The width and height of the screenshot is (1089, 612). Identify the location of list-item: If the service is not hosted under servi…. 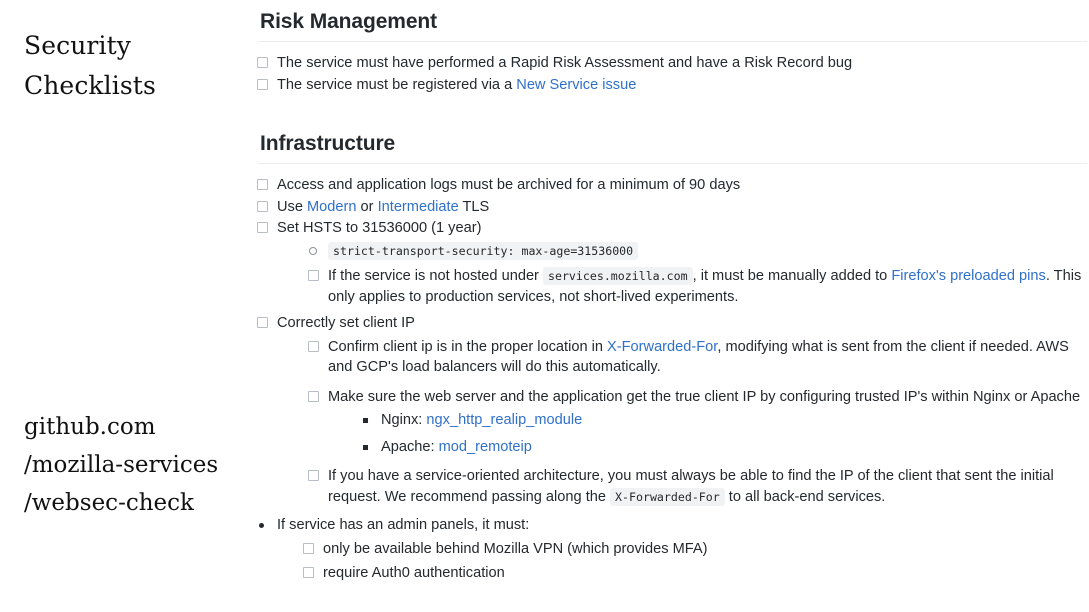
(698, 286).